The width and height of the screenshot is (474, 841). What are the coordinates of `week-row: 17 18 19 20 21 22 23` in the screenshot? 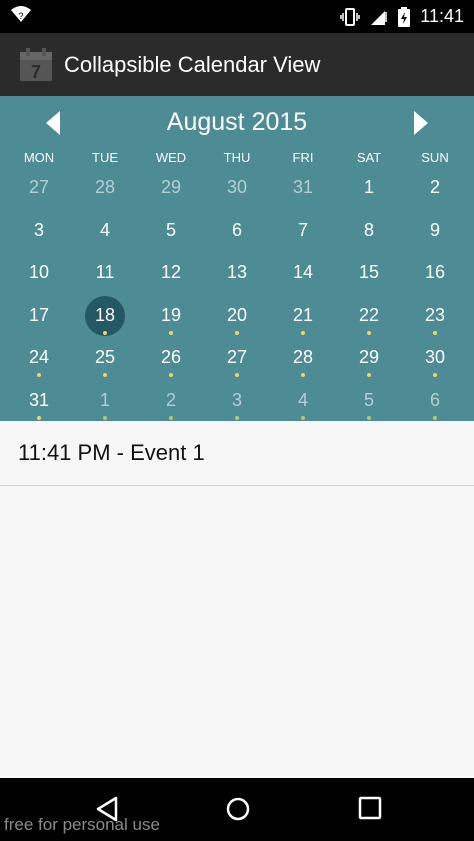 It's located at (237, 320).